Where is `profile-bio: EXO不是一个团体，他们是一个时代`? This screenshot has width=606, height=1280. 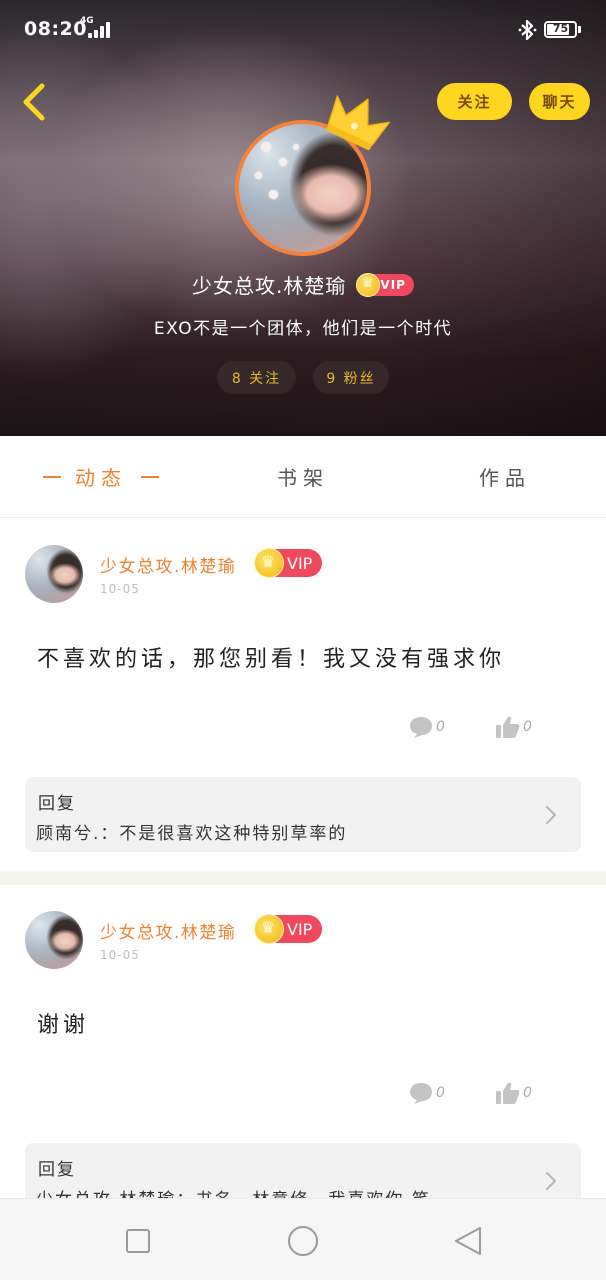
profile-bio: EXO不是一个团体，他们是一个时代 is located at coordinates (303, 329).